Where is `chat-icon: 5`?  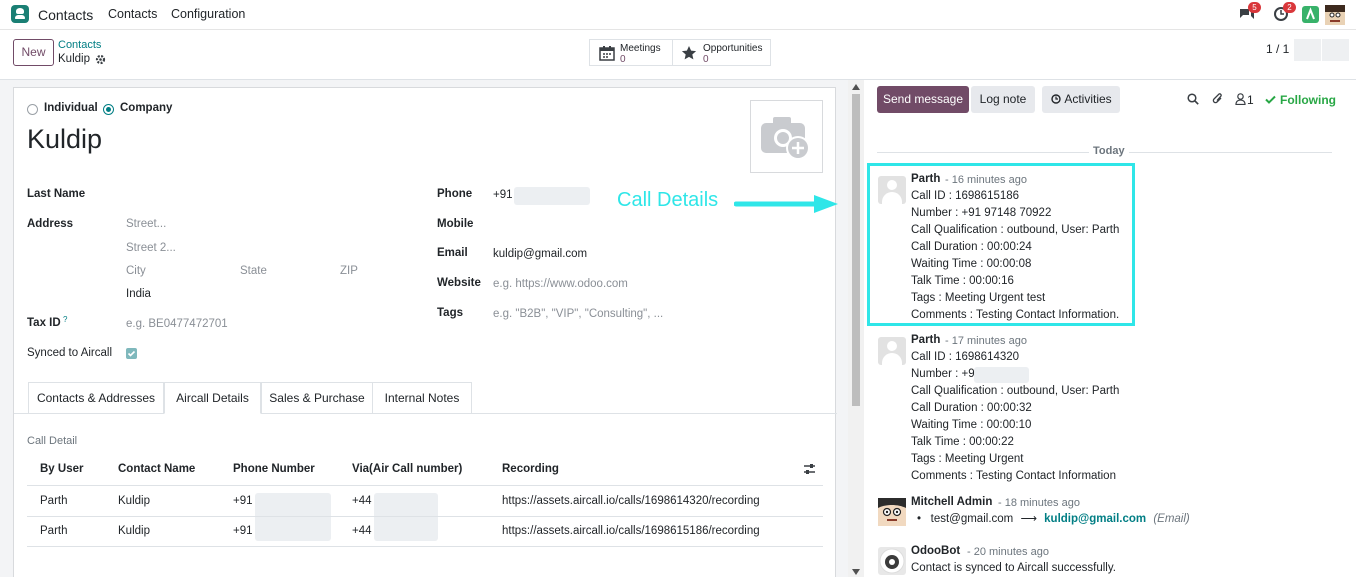 chat-icon: 5 is located at coordinates (1250, 11).